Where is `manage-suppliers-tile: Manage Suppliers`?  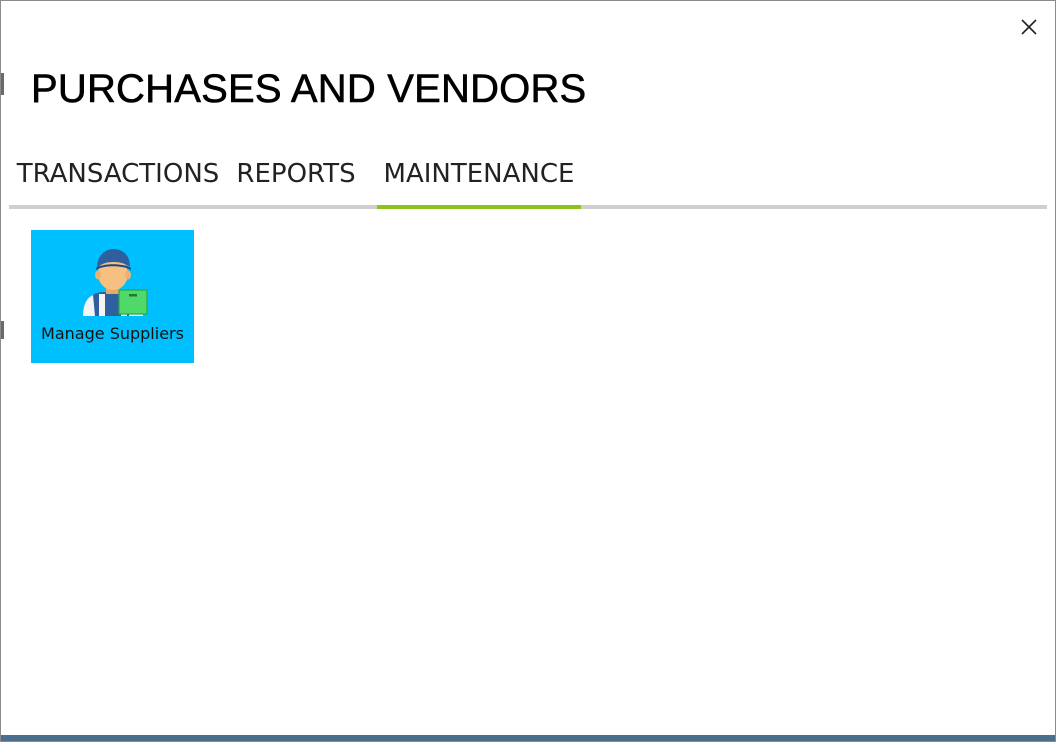 manage-suppliers-tile: Manage Suppliers is located at coordinates (112, 296).